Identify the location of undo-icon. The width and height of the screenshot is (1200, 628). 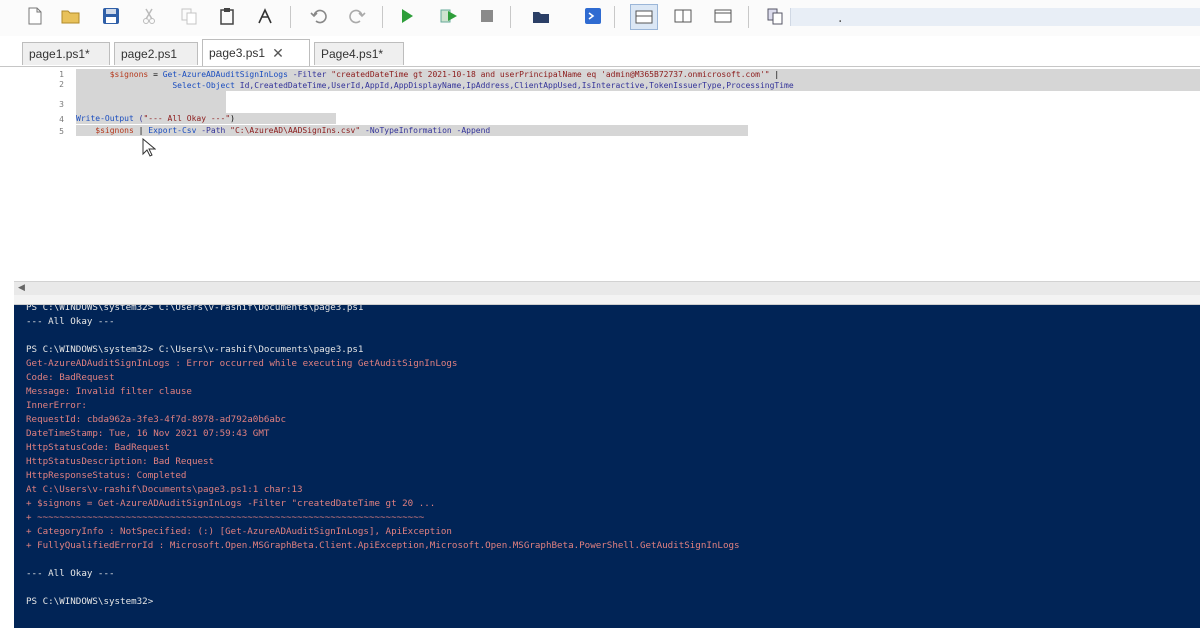
(319, 16).